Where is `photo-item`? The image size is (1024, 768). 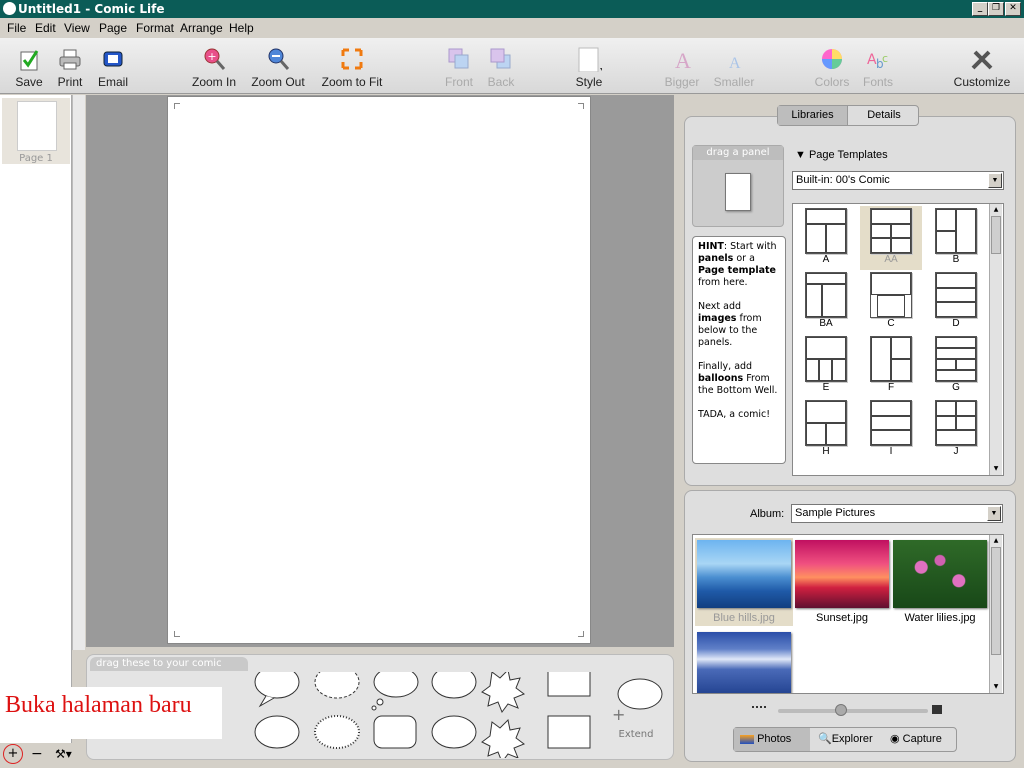 photo-item is located at coordinates (744, 661).